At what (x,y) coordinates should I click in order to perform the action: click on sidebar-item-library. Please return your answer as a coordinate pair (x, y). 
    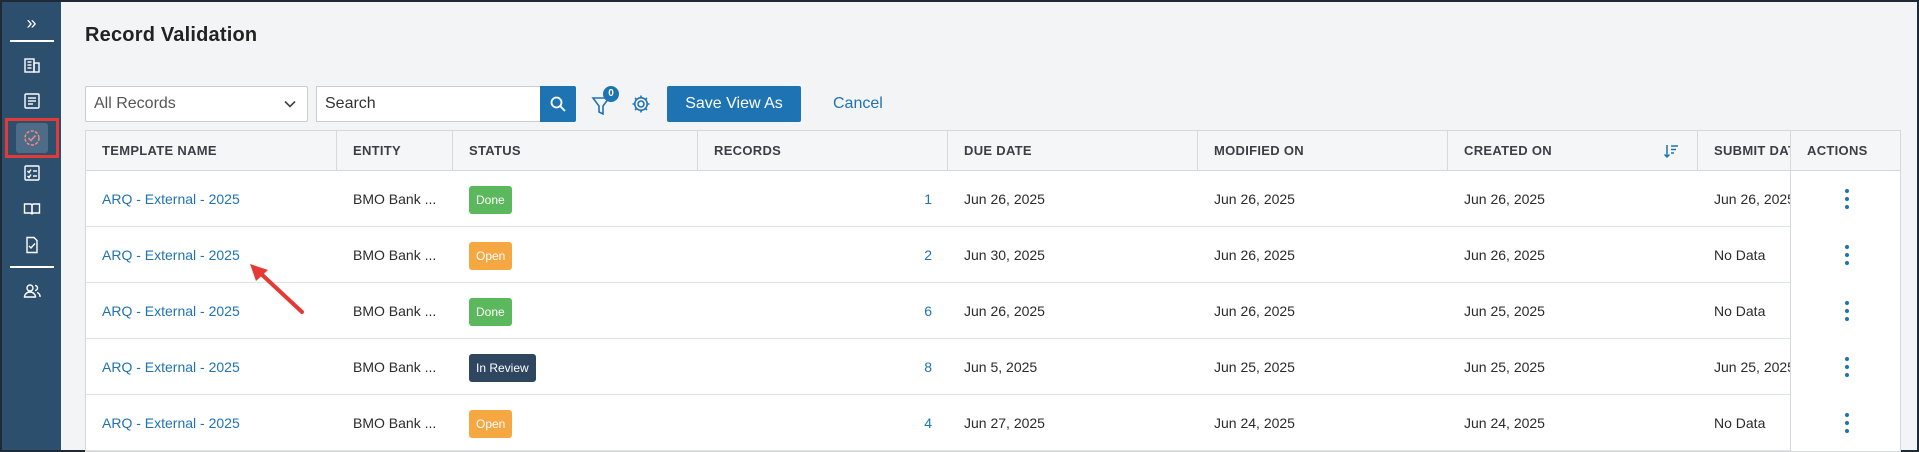
    Looking at the image, I should click on (31, 209).